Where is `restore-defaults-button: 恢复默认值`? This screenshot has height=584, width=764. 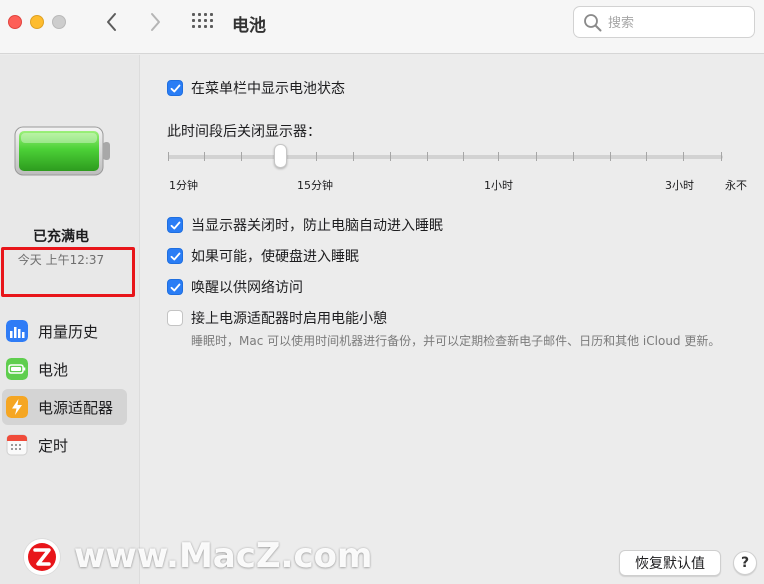 restore-defaults-button: 恢复默认值 is located at coordinates (670, 563).